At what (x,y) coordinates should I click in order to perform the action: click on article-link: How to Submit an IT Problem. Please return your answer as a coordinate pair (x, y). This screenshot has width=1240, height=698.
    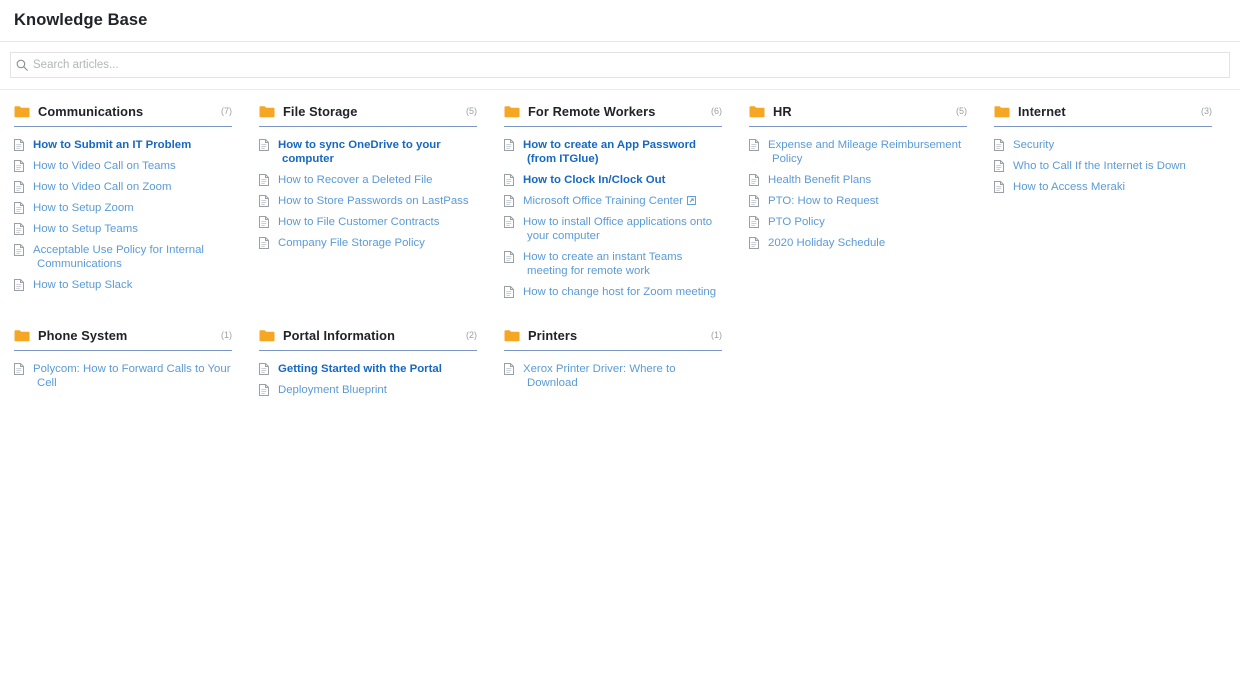
    Looking at the image, I should click on (112, 145).